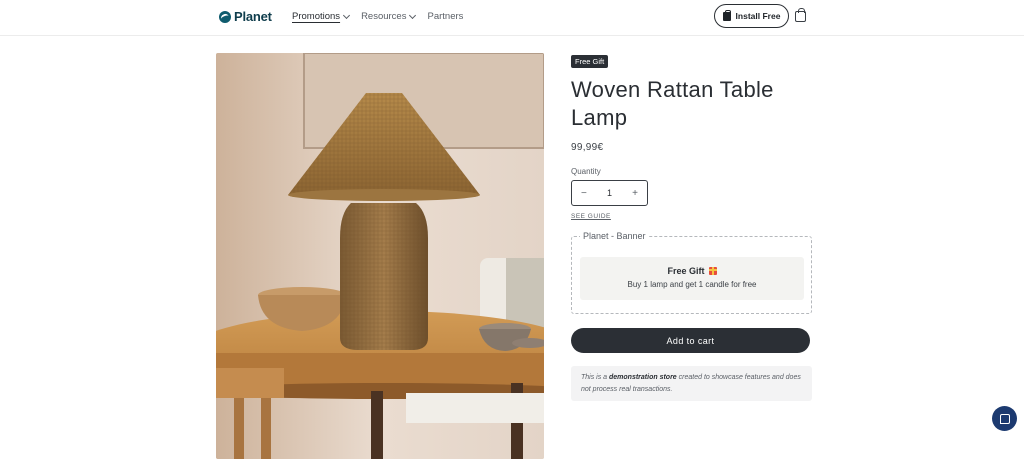  Describe the element at coordinates (587, 147) in the screenshot. I see `product-price: 99,99€` at that location.